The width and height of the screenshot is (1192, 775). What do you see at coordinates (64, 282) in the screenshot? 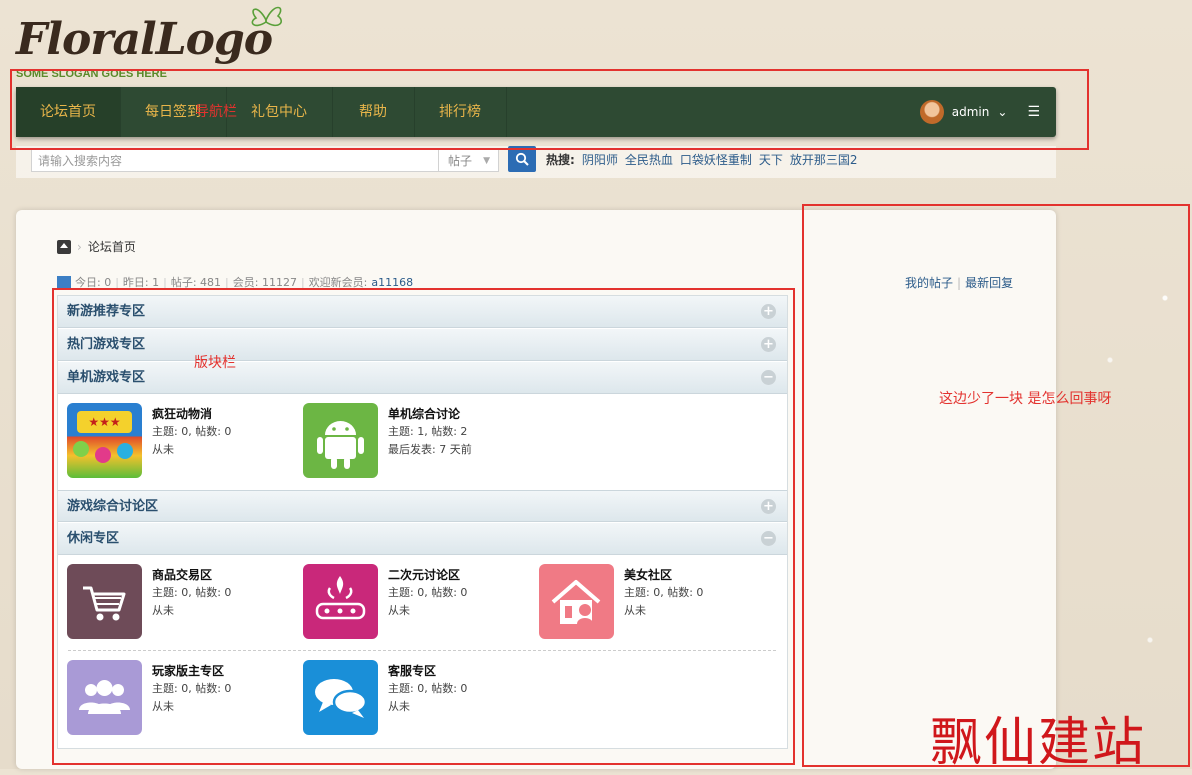
I see `stats-icon` at bounding box center [64, 282].